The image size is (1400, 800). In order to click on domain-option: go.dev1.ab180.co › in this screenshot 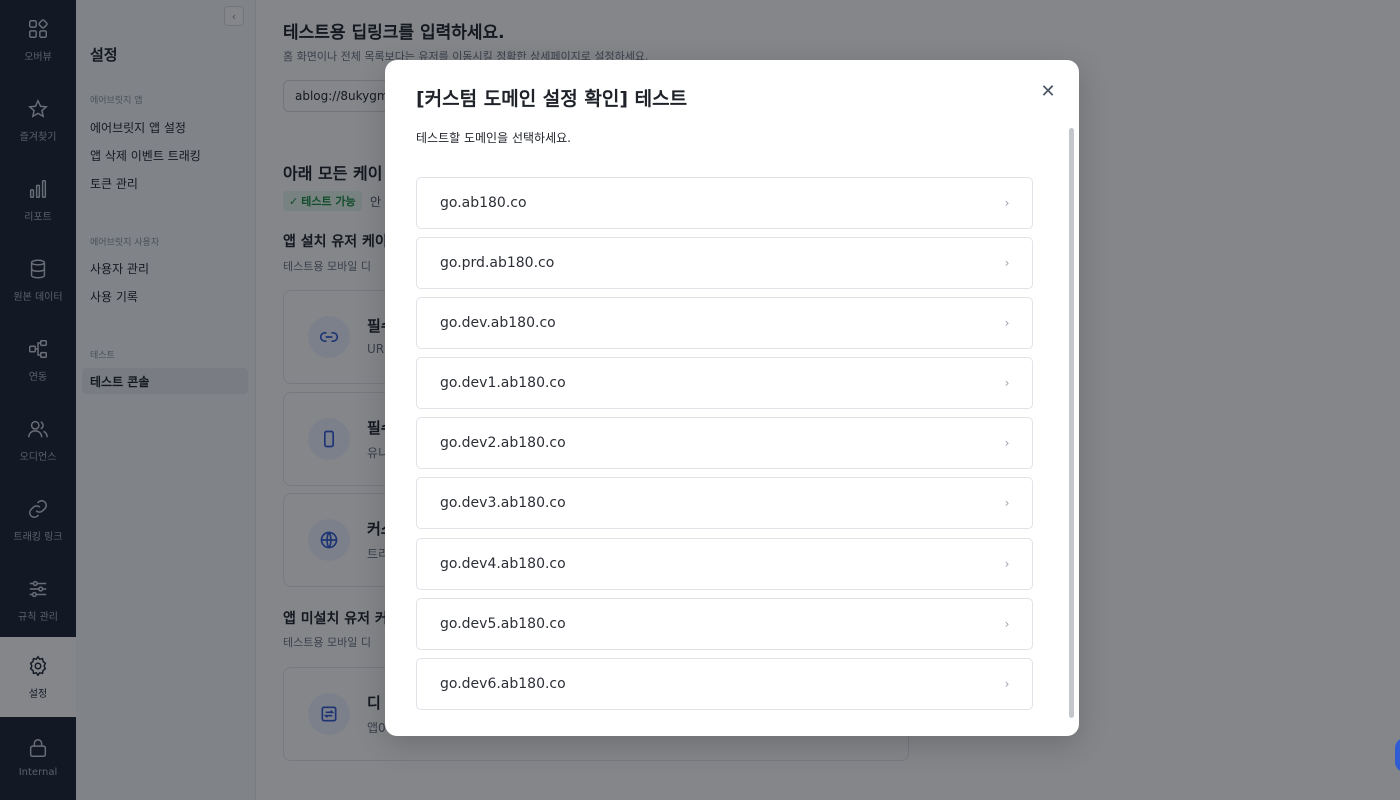, I will do `click(724, 383)`.